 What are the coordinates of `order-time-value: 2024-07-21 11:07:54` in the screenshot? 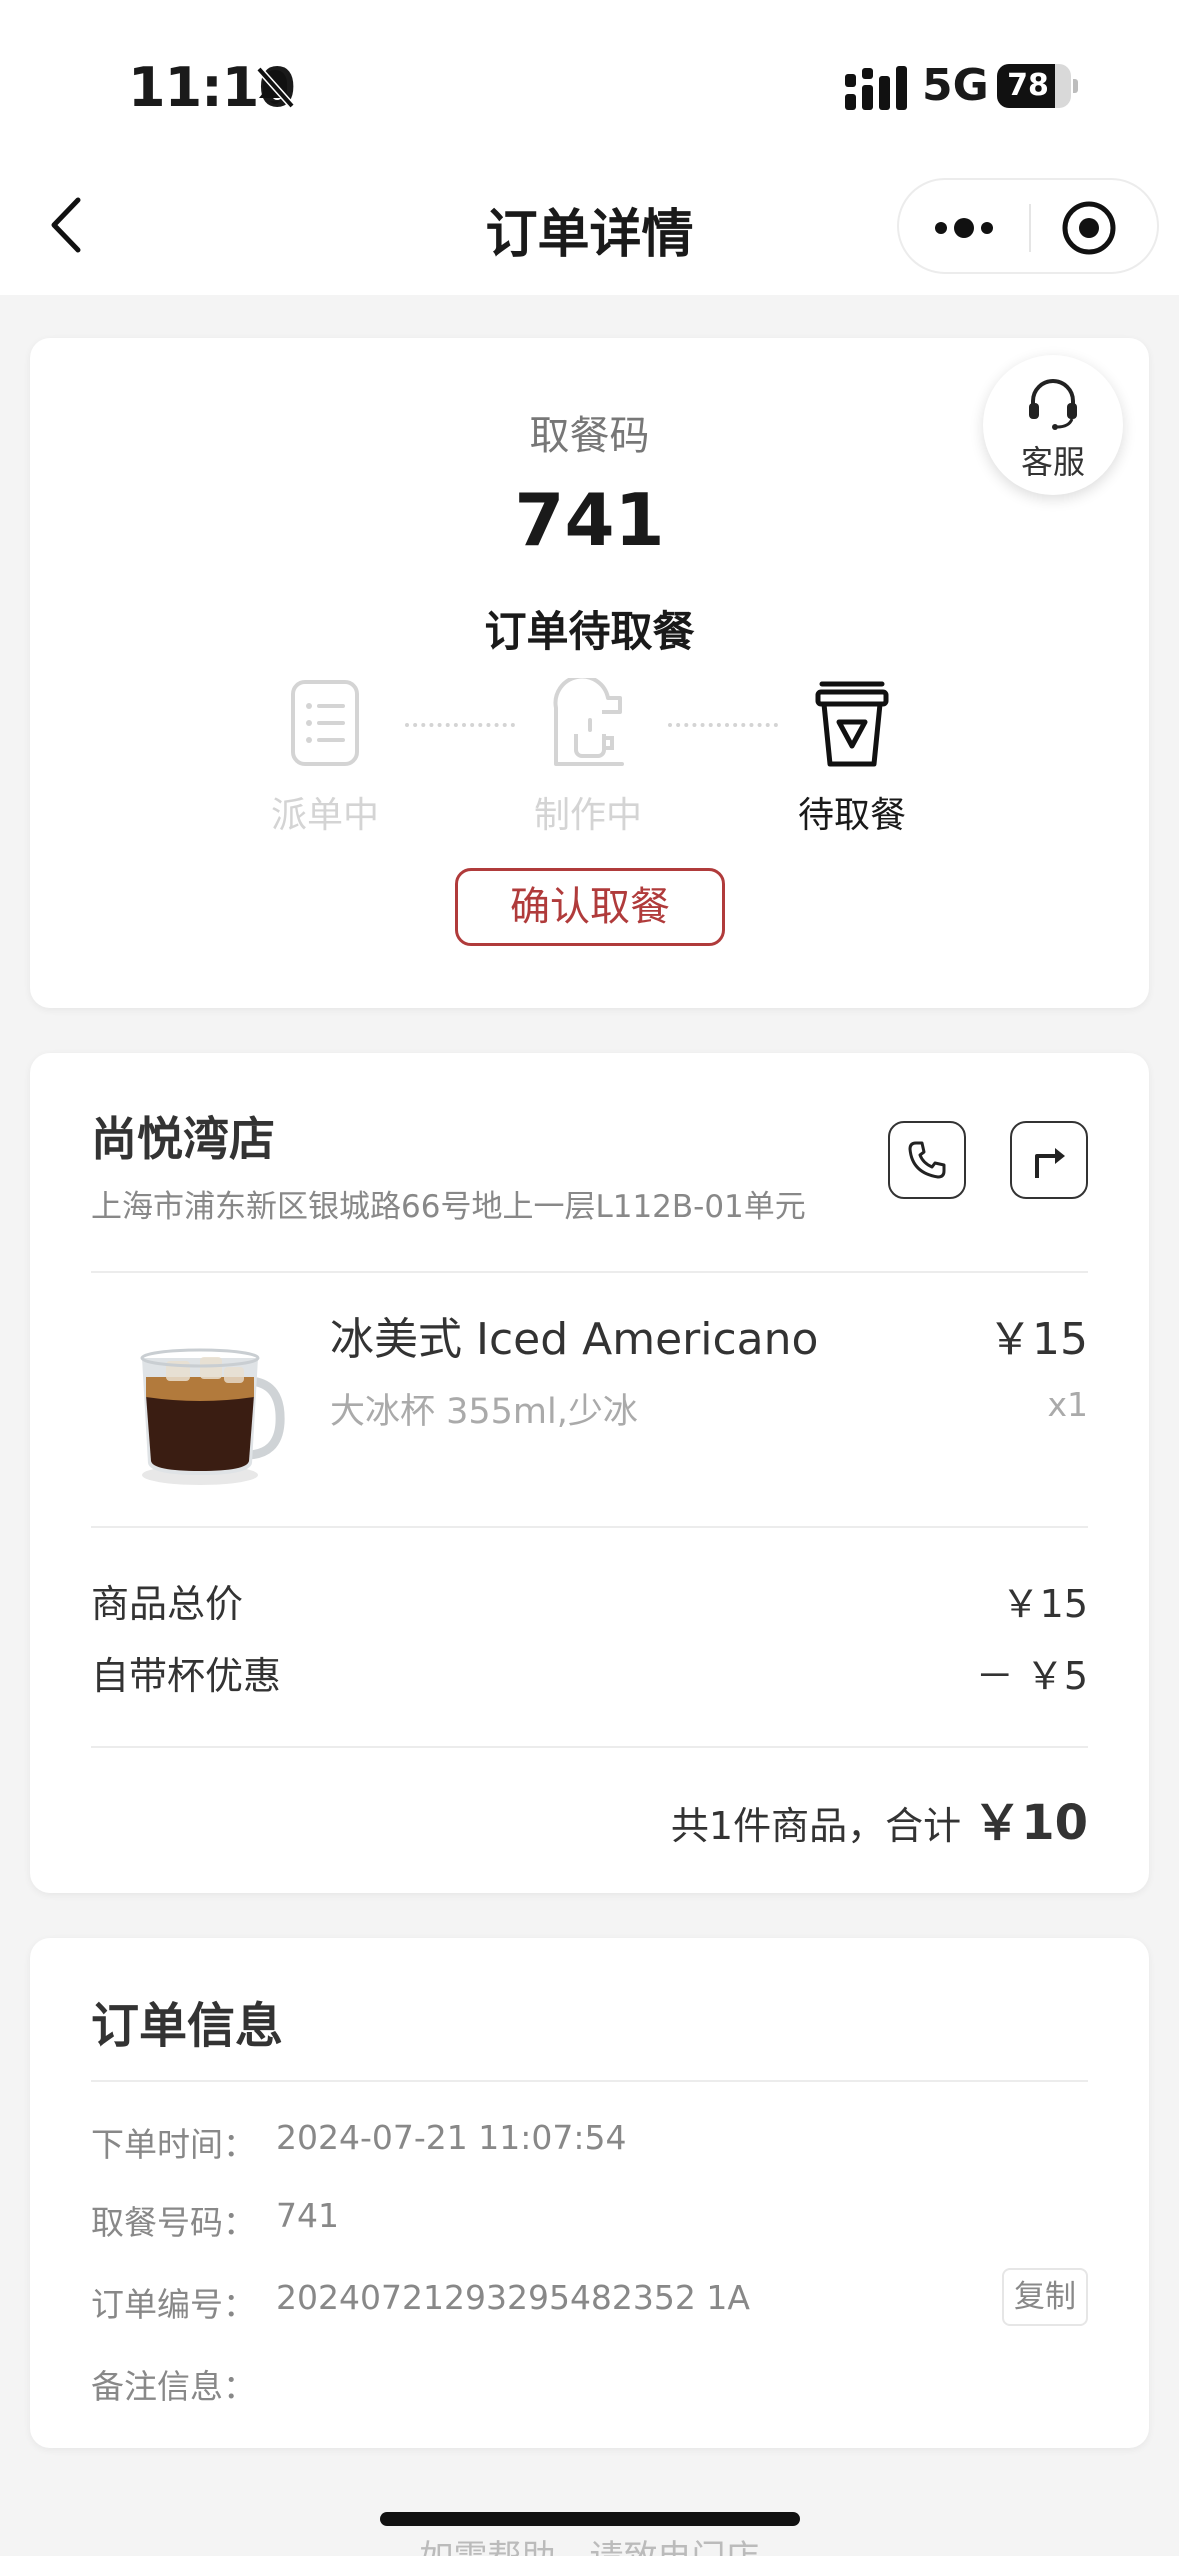 It's located at (451, 2137).